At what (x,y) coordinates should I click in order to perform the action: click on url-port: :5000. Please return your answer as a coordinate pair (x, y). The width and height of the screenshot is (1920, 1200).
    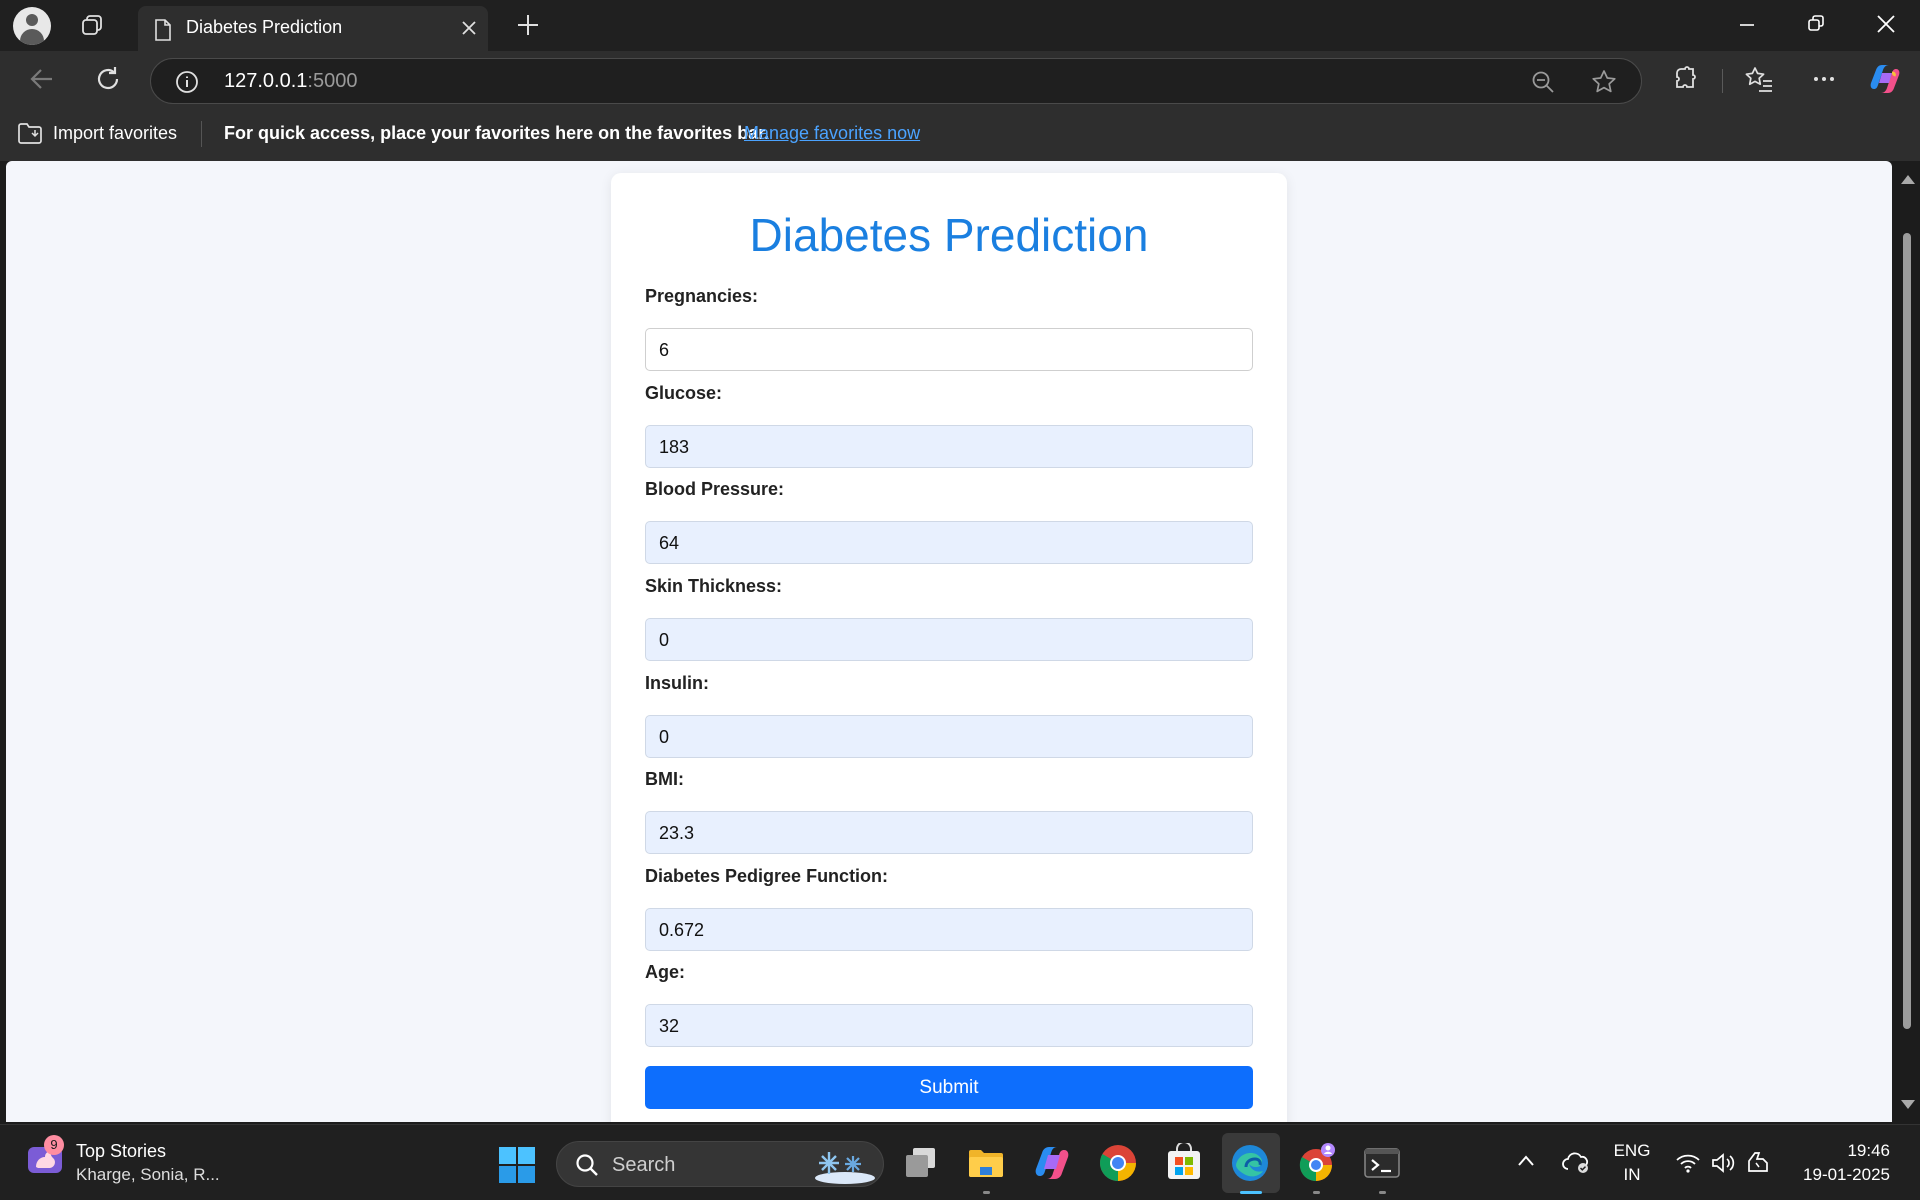
    Looking at the image, I should click on (332, 81).